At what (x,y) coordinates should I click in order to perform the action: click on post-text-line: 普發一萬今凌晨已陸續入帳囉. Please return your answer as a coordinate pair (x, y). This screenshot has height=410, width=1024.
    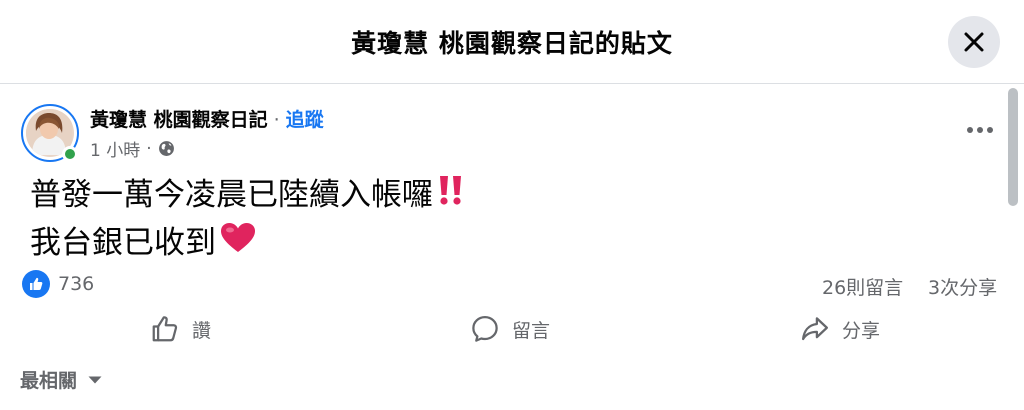
    Looking at the image, I should click on (247, 196).